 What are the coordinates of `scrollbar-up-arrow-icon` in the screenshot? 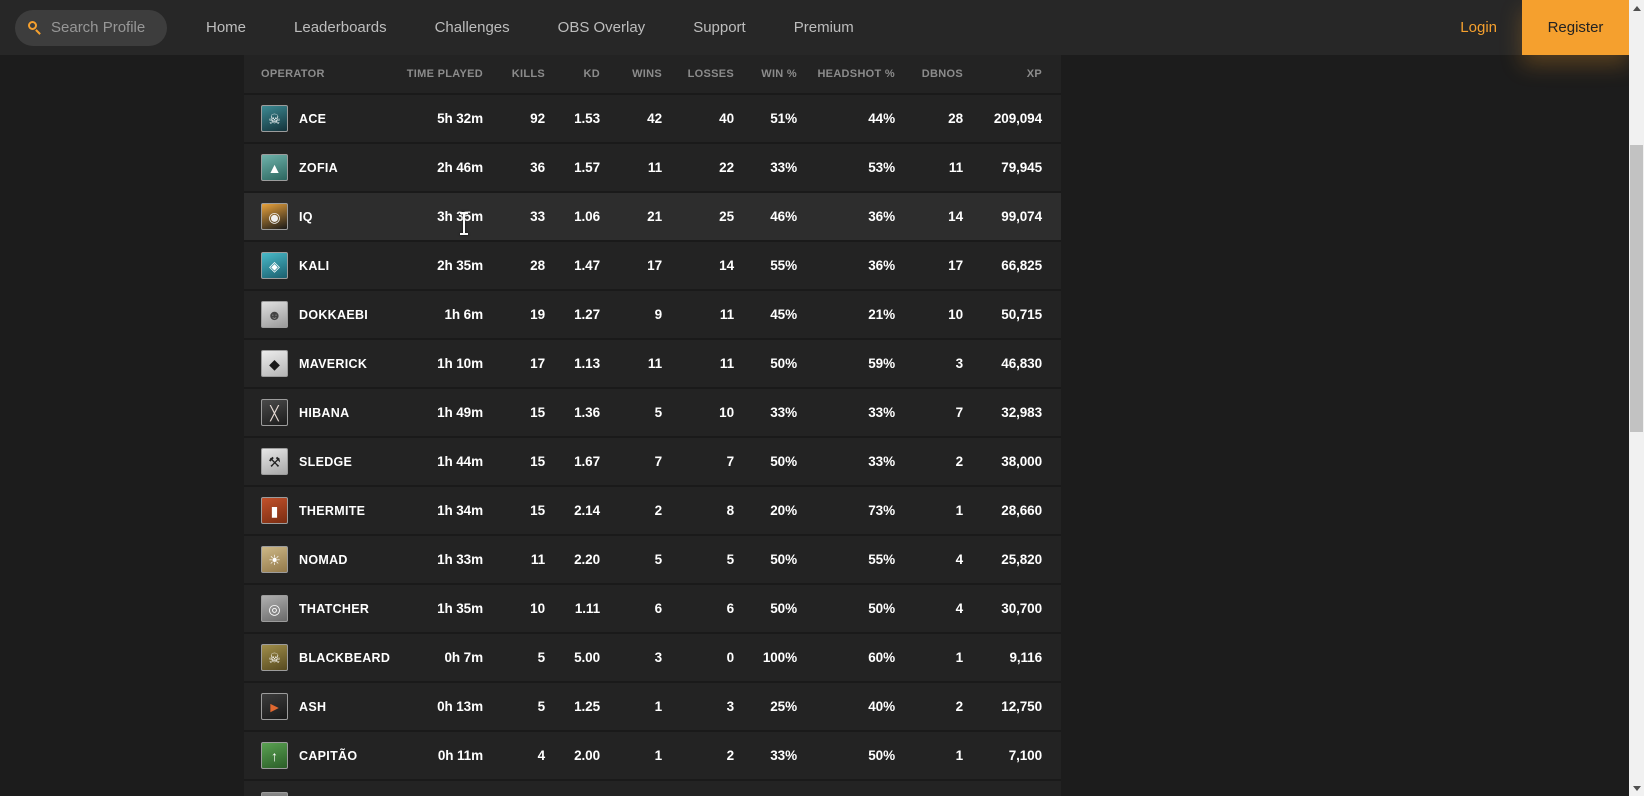 It's located at (1636, 8).